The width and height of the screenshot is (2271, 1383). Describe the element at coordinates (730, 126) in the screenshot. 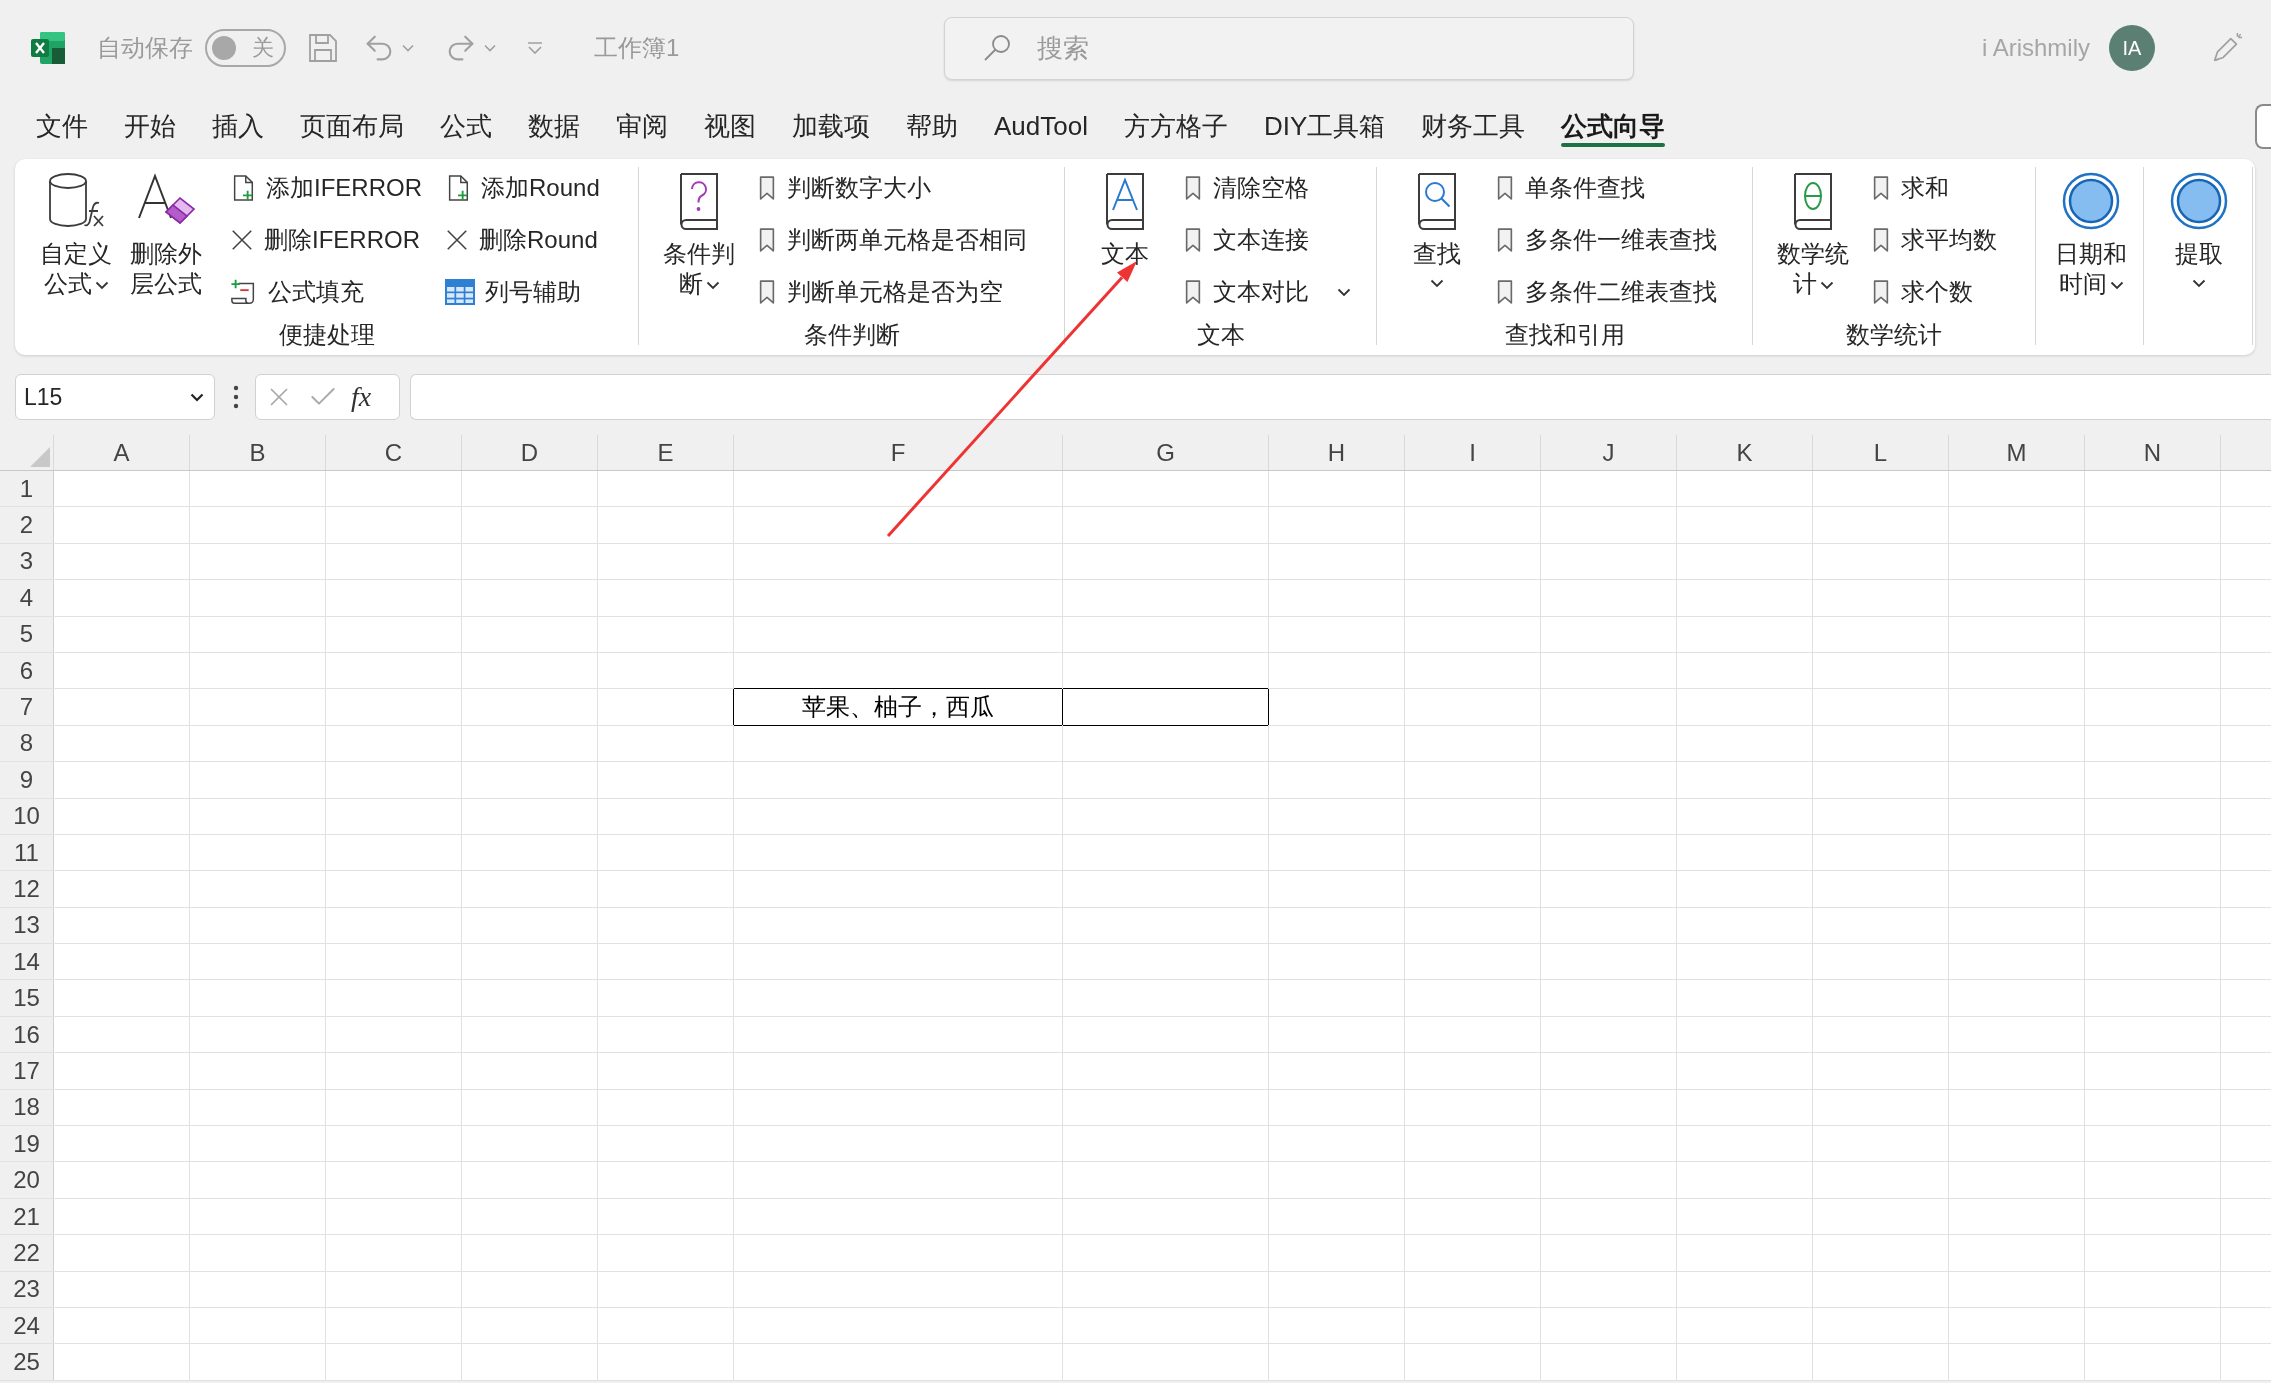

I see `ribbon-tab: 视图` at that location.